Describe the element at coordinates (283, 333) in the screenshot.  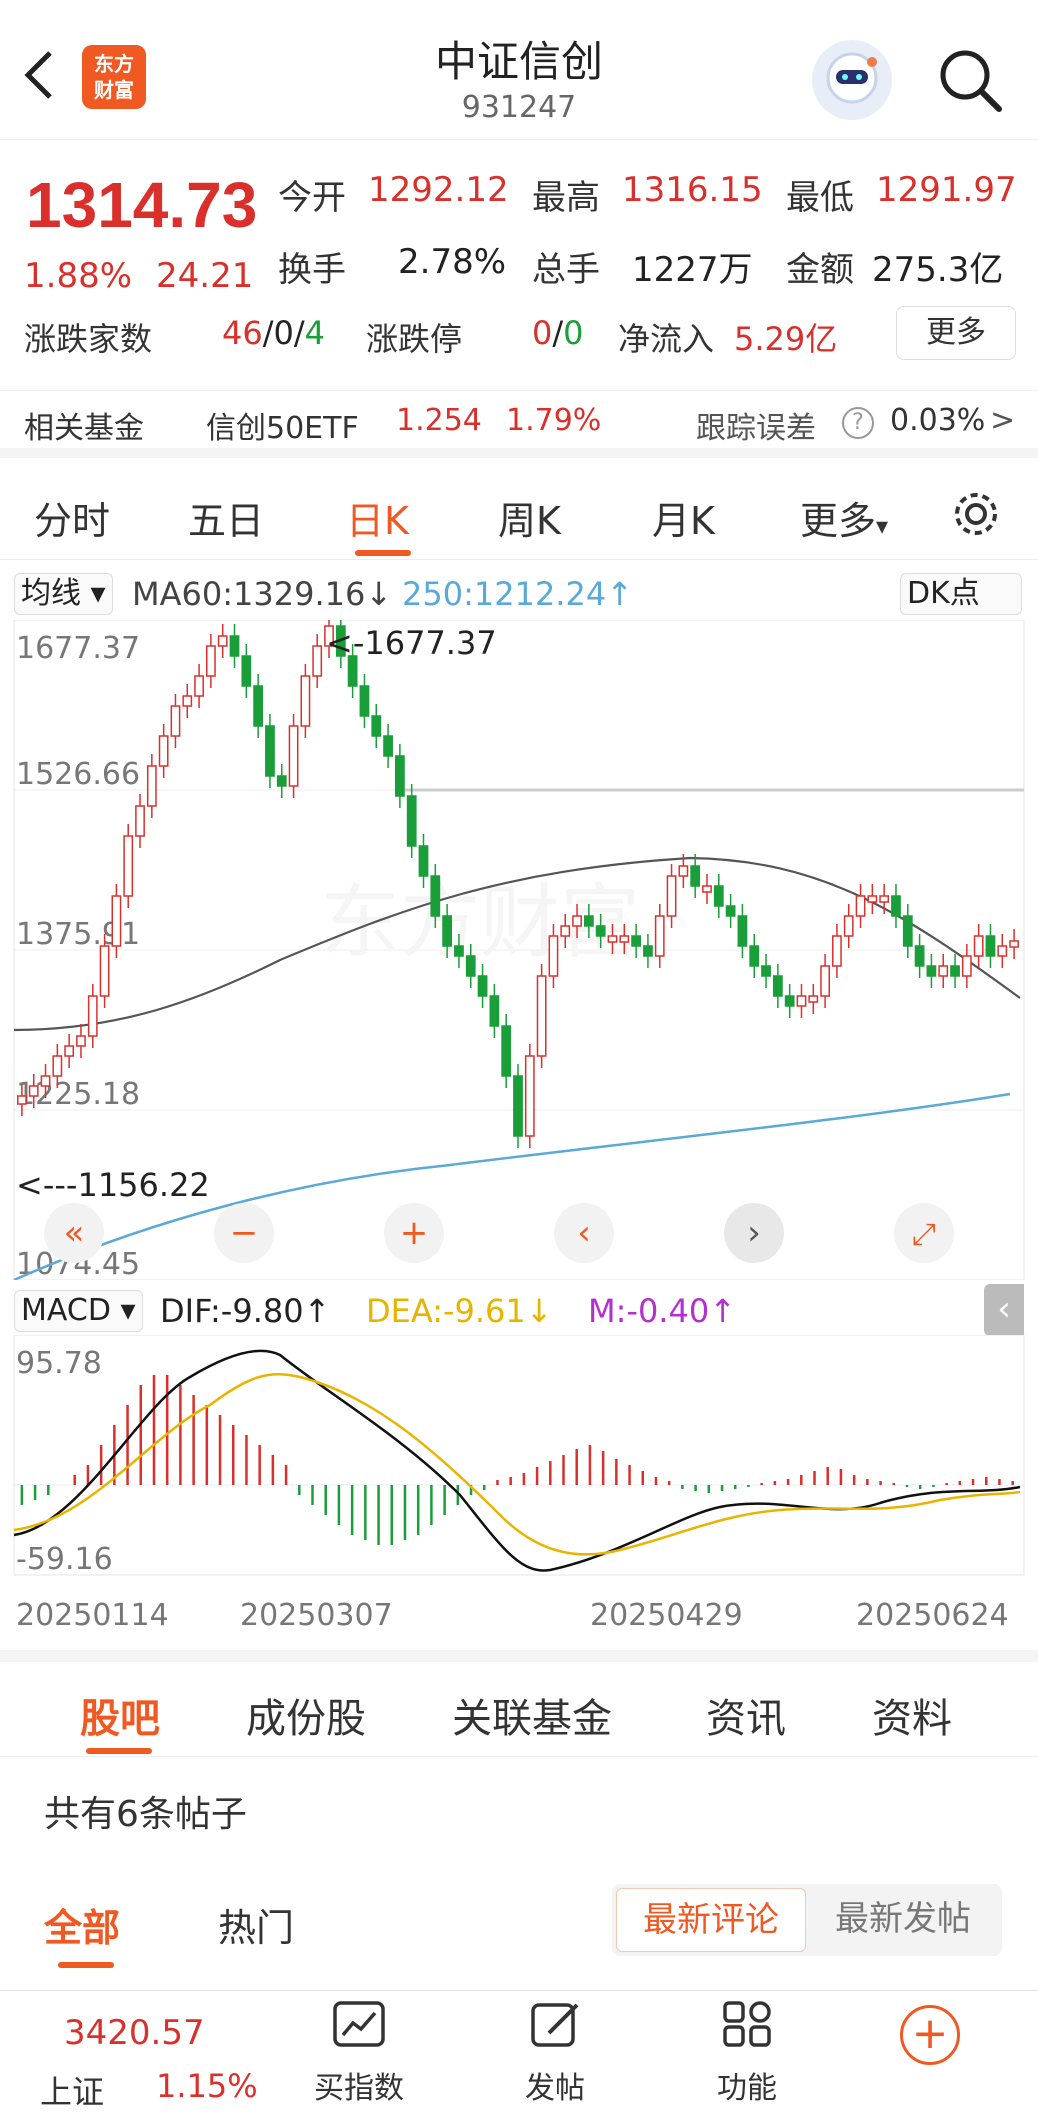
I see `breadth-flat: /0/` at that location.